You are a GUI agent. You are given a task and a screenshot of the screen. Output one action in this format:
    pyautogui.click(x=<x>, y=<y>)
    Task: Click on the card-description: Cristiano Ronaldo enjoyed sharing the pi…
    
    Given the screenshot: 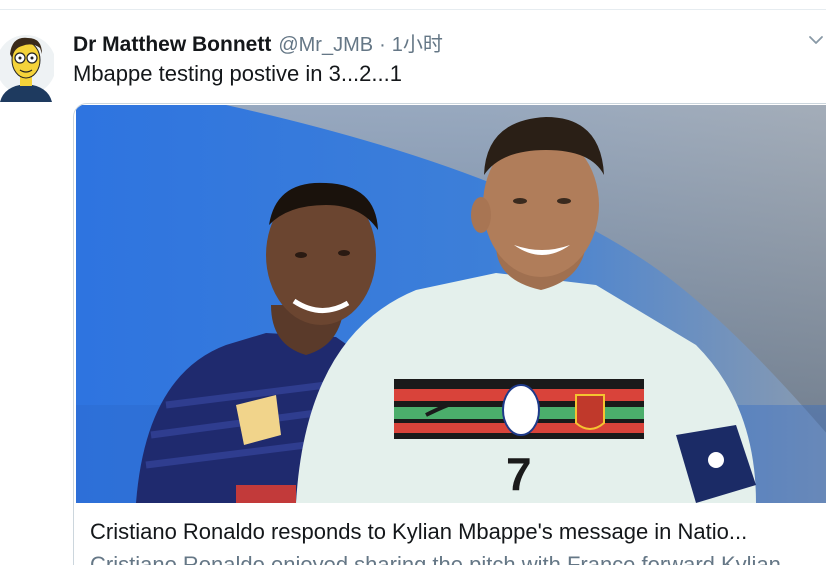 What is the action you would take?
    pyautogui.click(x=457, y=558)
    